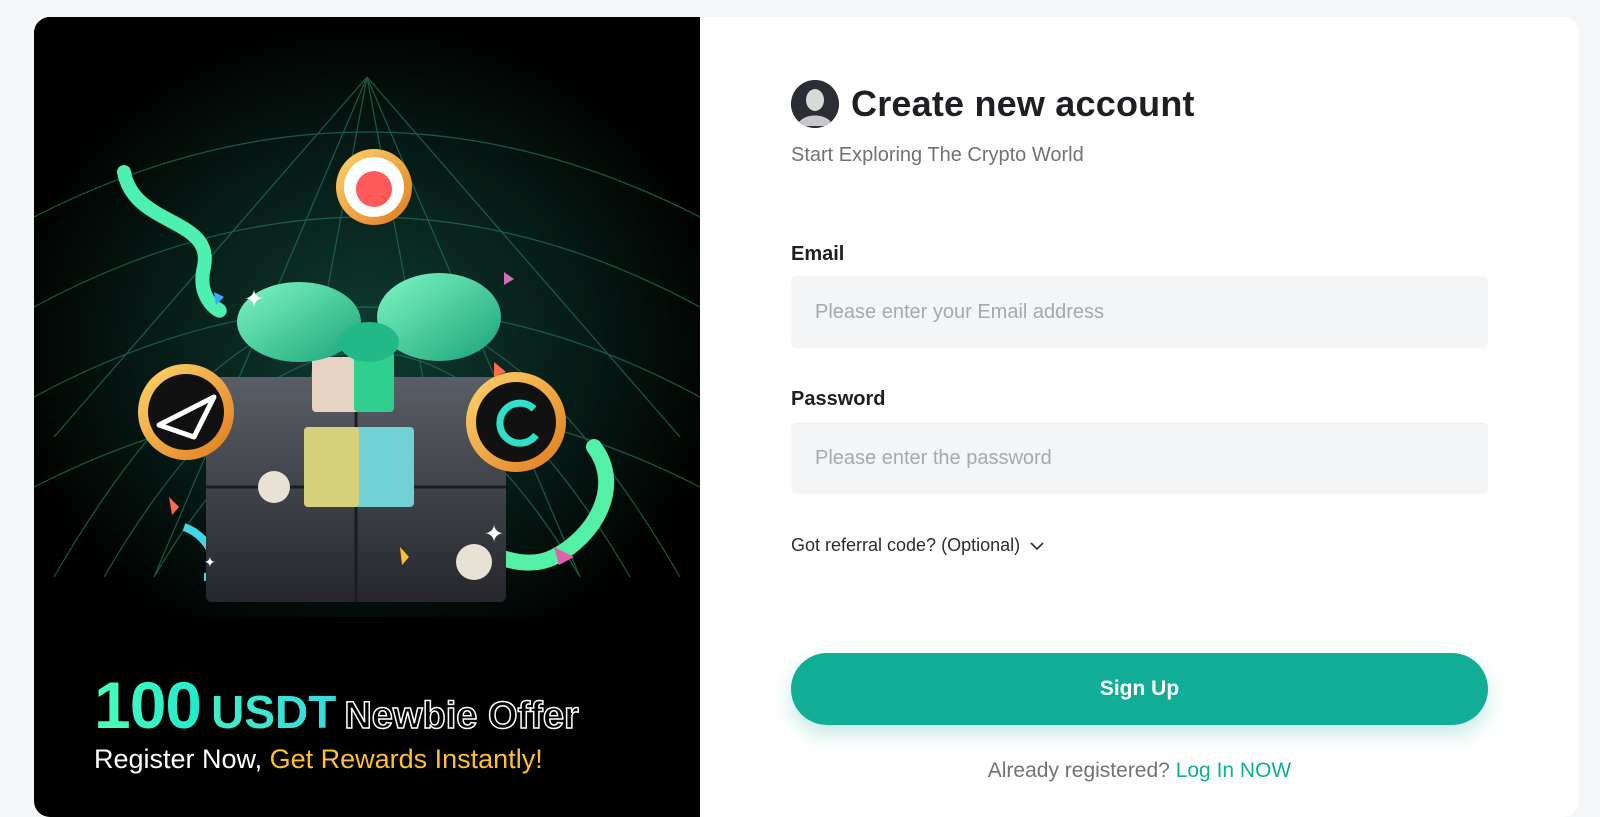 This screenshot has height=817, width=1600. Describe the element at coordinates (906, 545) in the screenshot. I see `referral-label: Got referral code? (Optional)` at that location.